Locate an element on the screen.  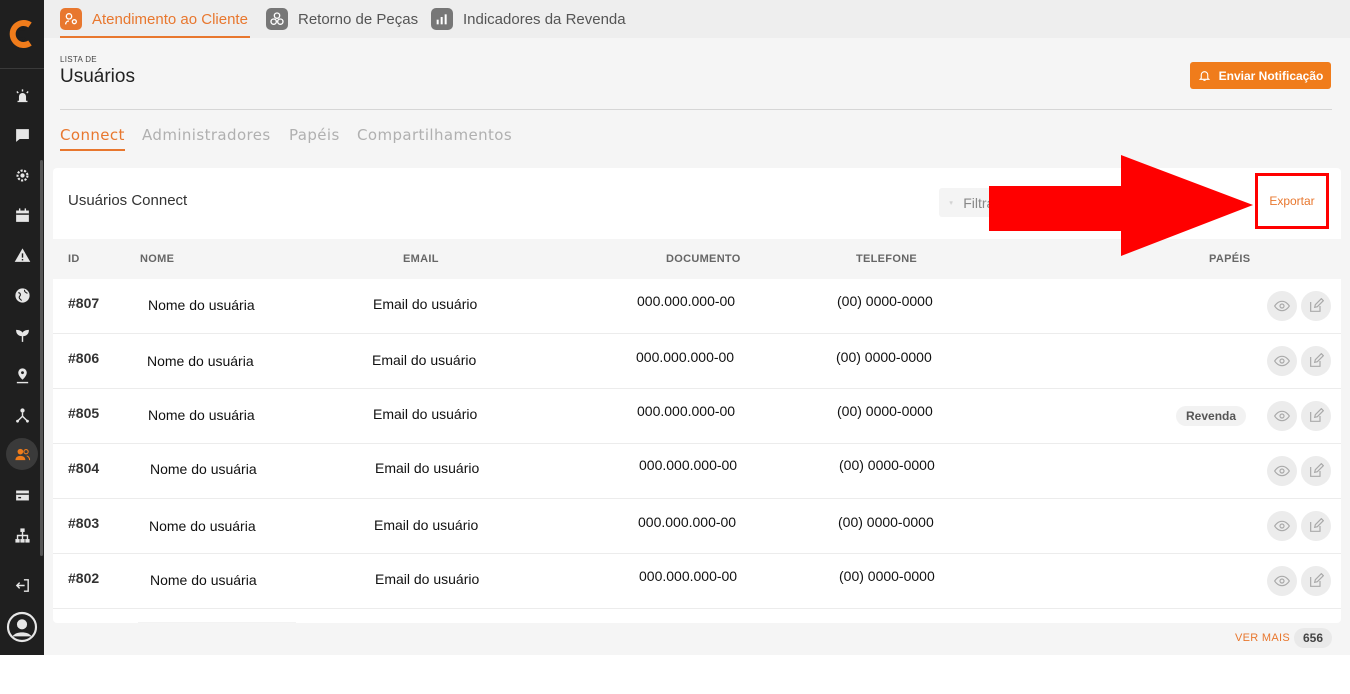
column-header-id: ID is located at coordinates (74, 259).